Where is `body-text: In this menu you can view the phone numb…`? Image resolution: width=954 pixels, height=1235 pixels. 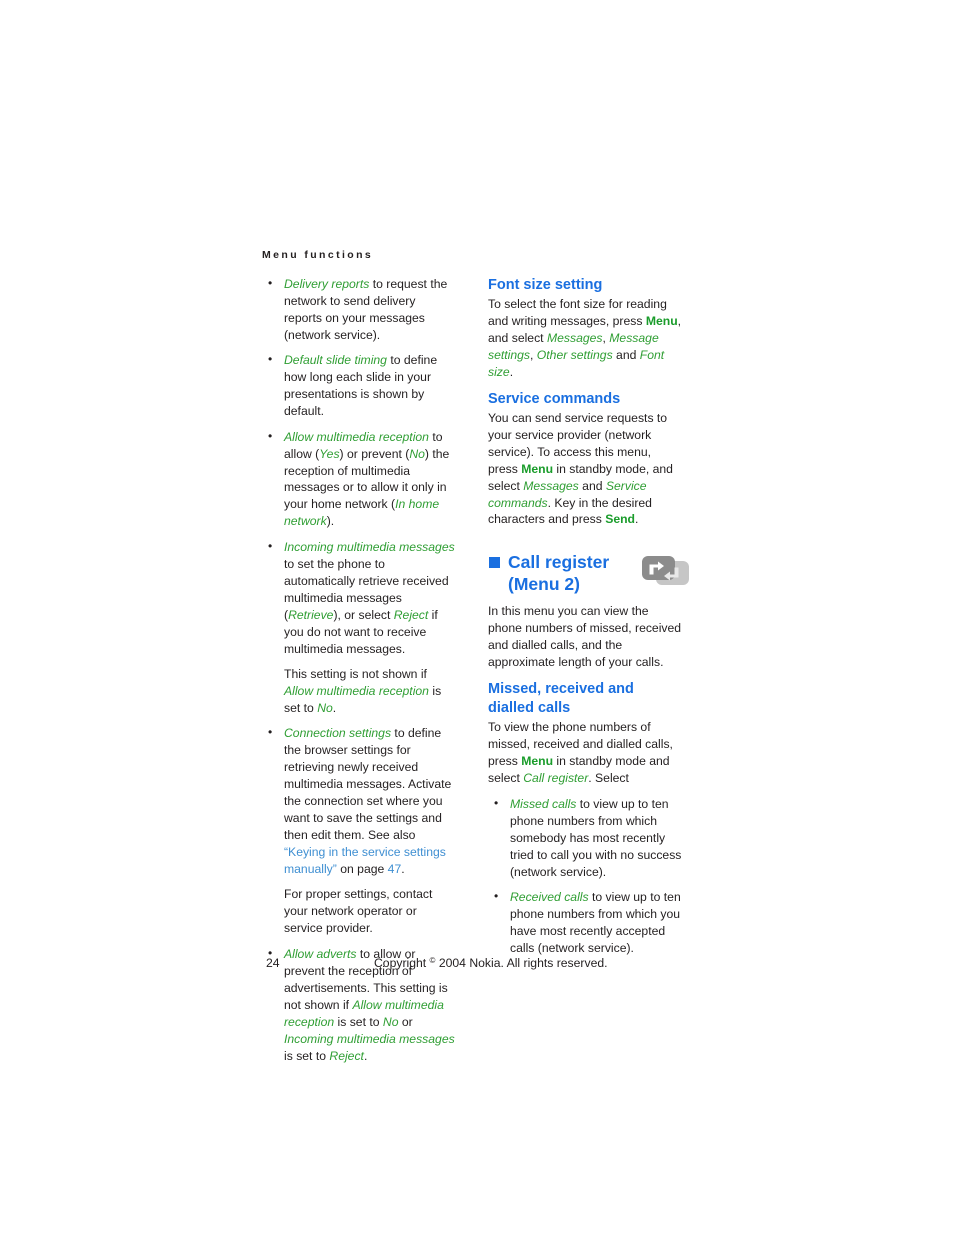
body-text: In this menu you can view the phone numb… is located at coordinates (585, 637).